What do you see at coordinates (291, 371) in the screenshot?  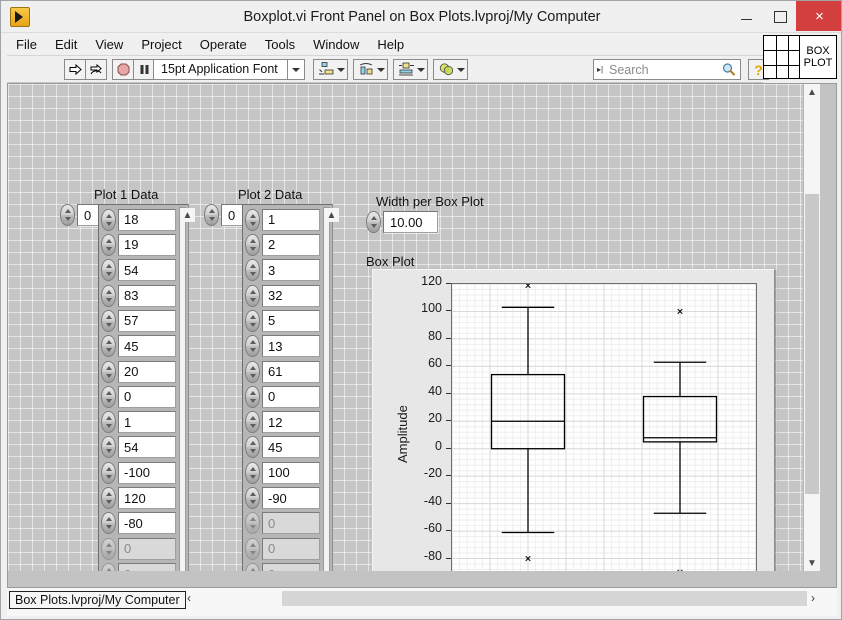 I see `plot2-cell-6: 61` at bounding box center [291, 371].